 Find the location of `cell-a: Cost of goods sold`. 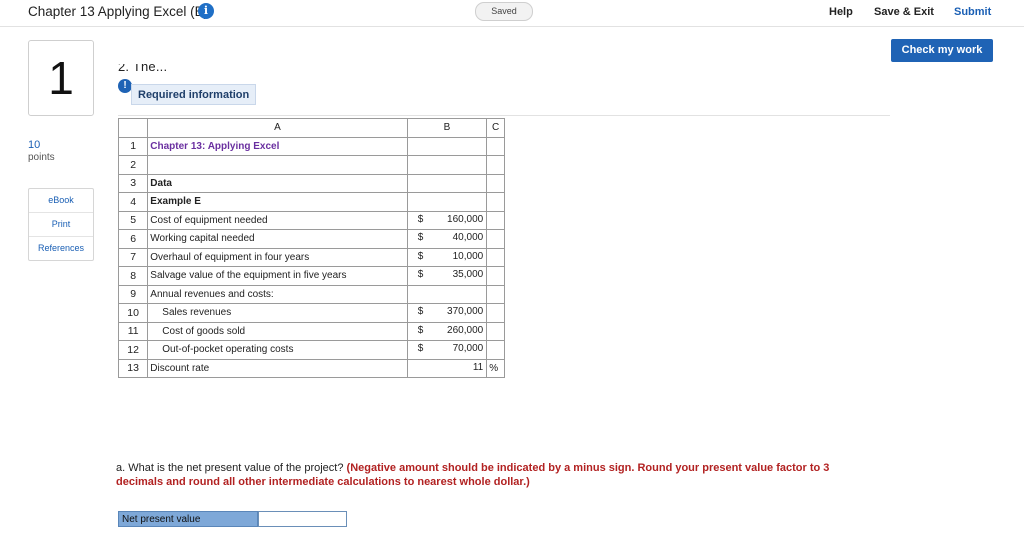

cell-a: Cost of goods sold is located at coordinates (277, 331).